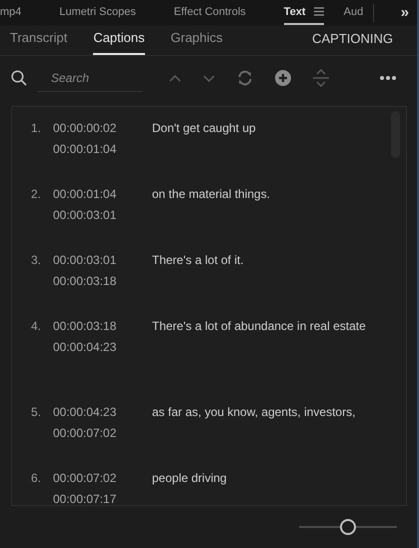 This screenshot has width=419, height=548. Describe the element at coordinates (36, 194) in the screenshot. I see `caption-number: 2.` at that location.